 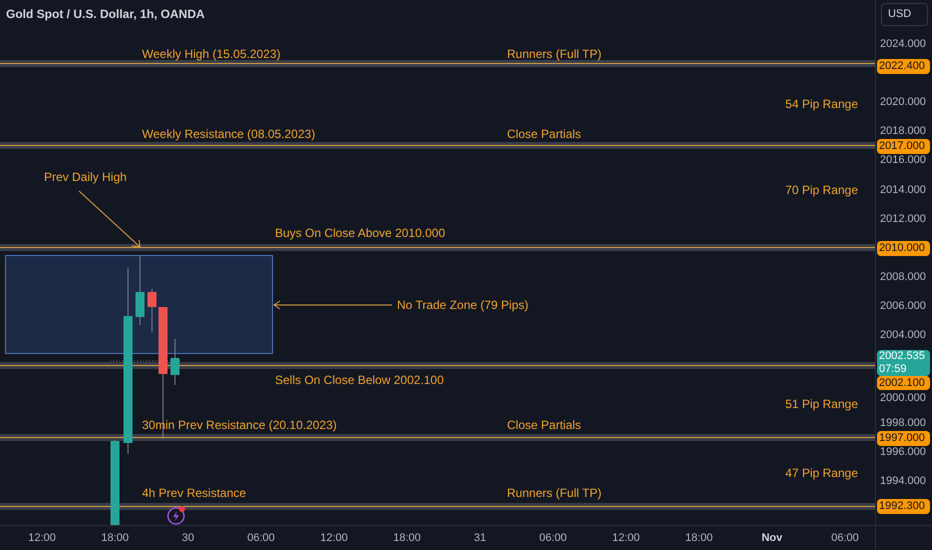 I want to click on price-tick: 2024.000, so click(x=903, y=44).